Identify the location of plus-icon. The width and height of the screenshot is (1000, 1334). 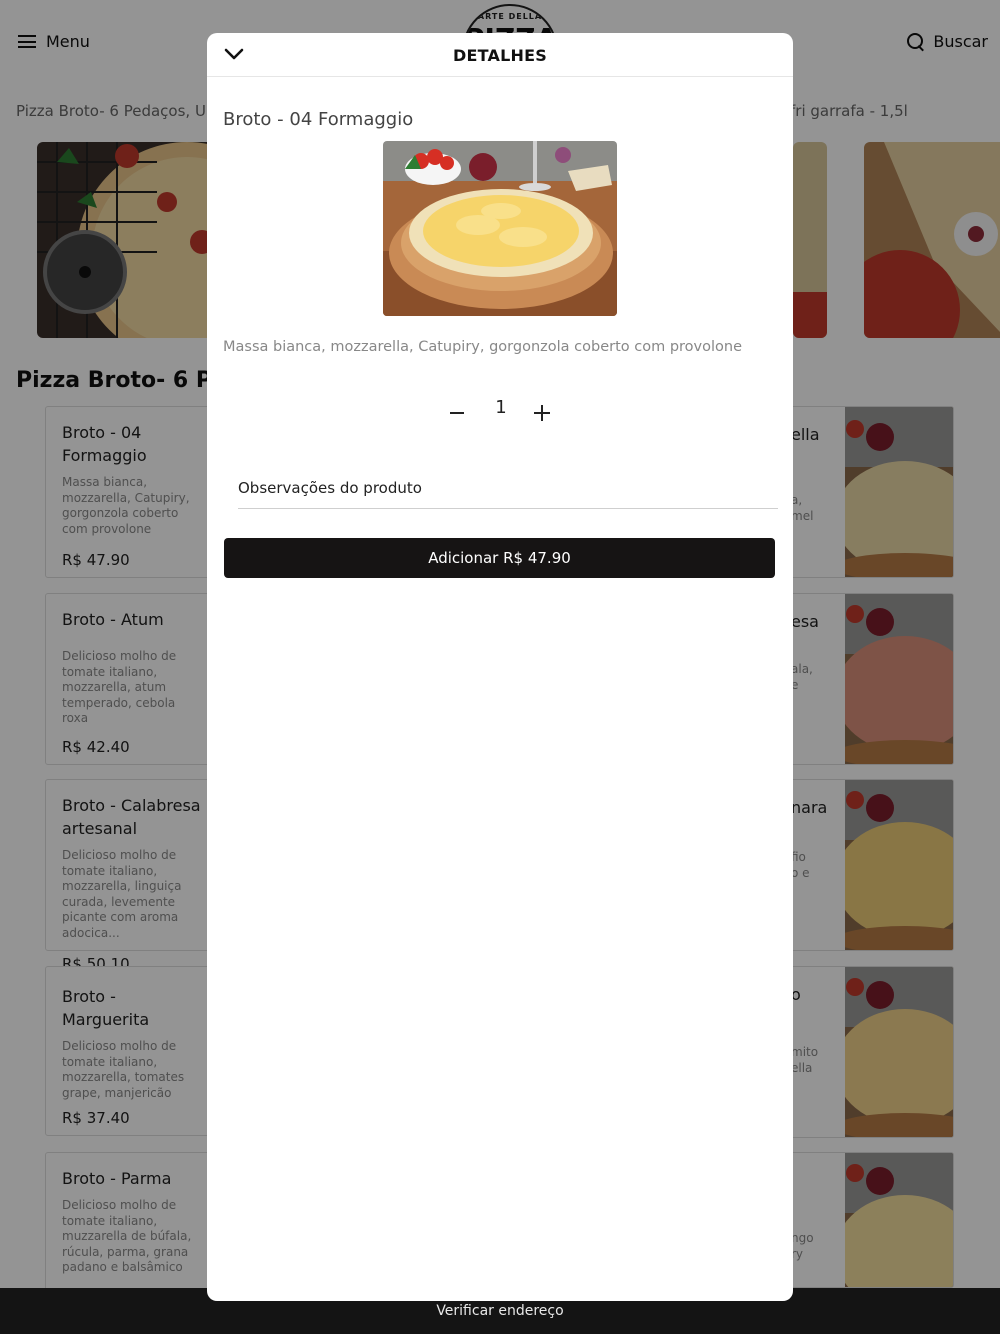
(542, 411).